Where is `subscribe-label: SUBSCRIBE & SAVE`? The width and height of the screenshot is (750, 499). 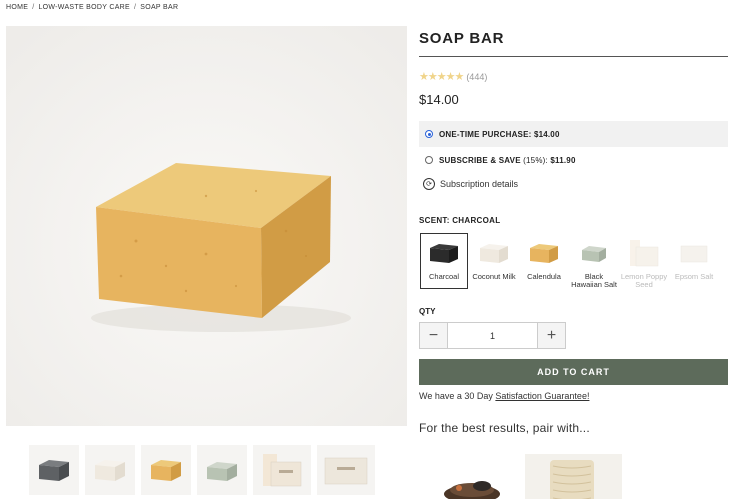 subscribe-label: SUBSCRIBE & SAVE is located at coordinates (480, 160).